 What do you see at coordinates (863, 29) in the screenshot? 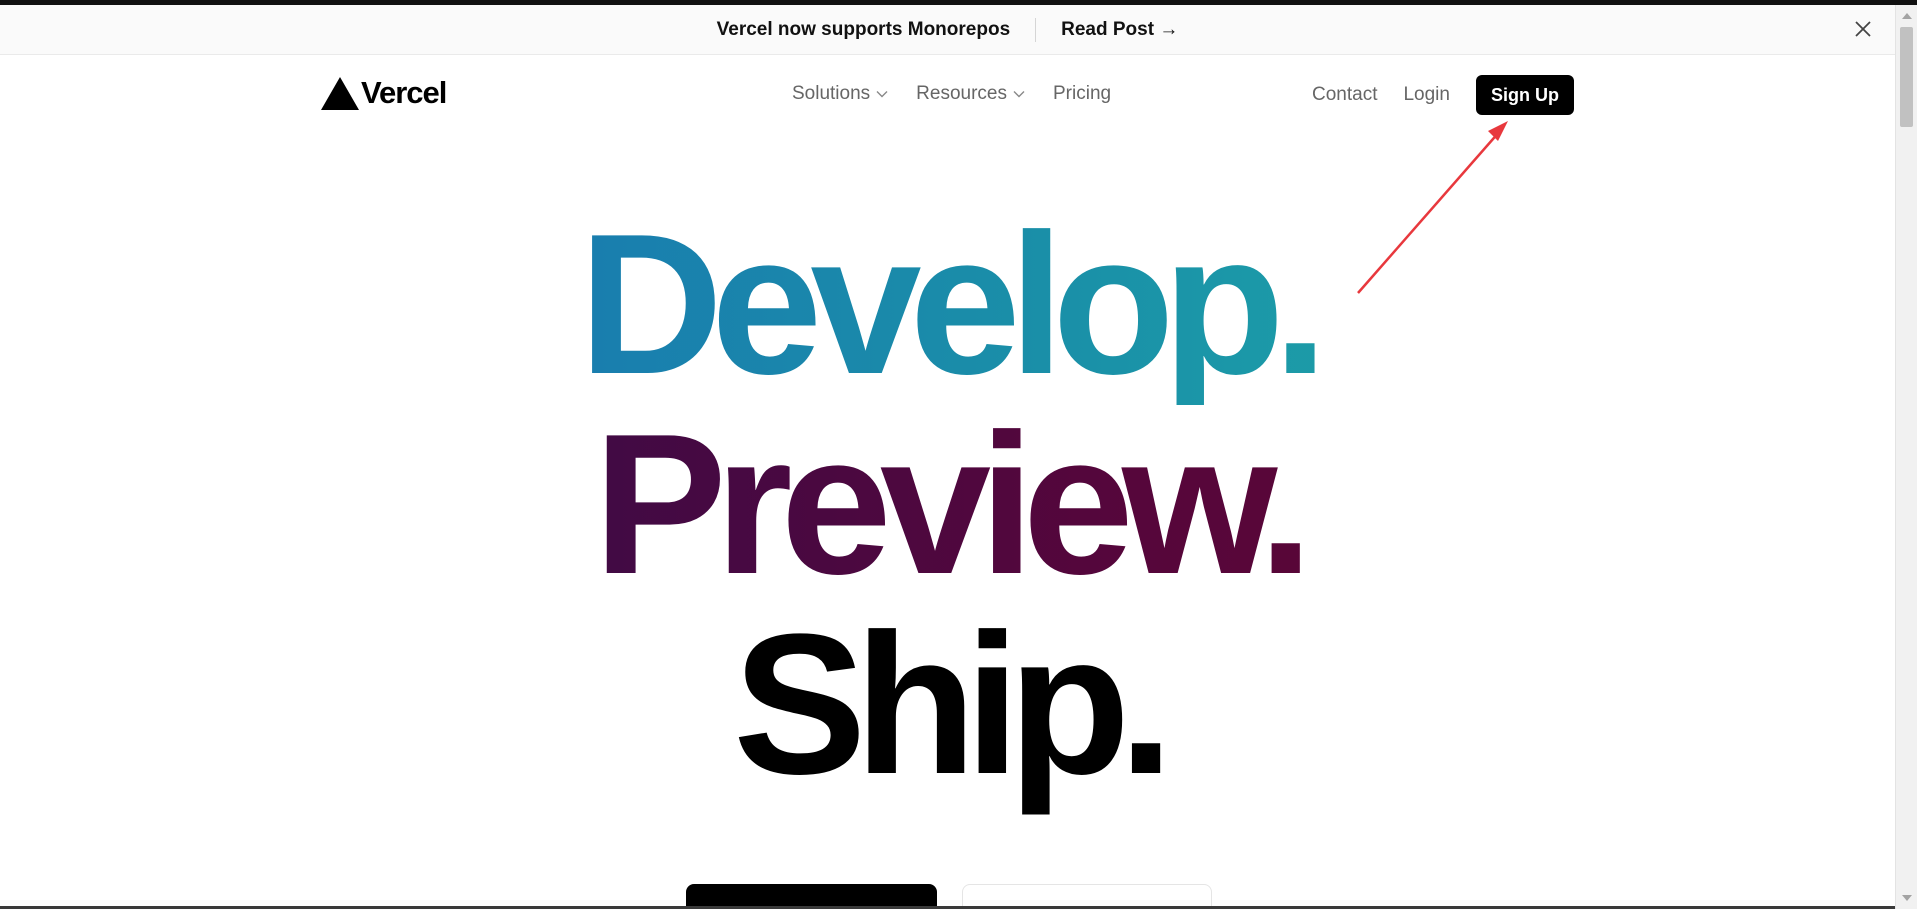
I see `banner-text: Vercel now supports Monorepos` at bounding box center [863, 29].